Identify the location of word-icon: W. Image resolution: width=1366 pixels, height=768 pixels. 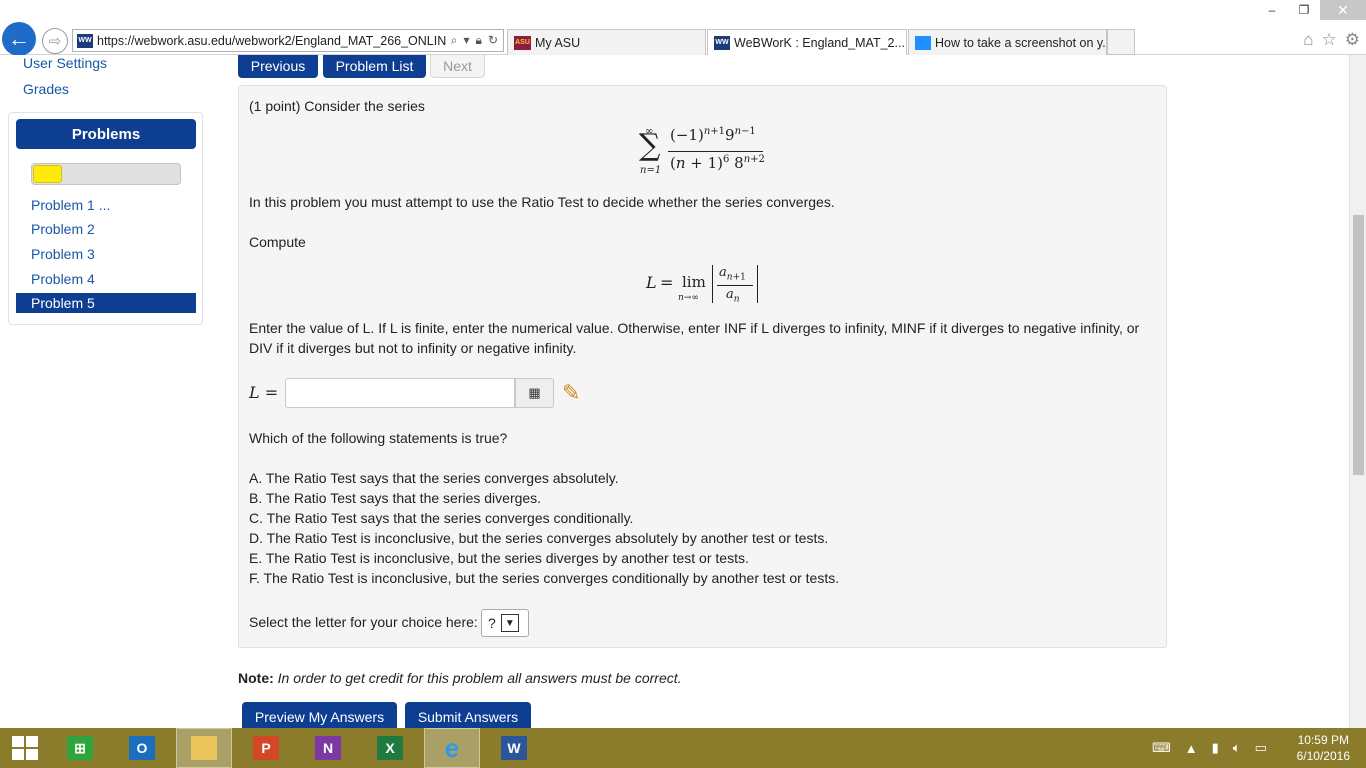
(514, 748).